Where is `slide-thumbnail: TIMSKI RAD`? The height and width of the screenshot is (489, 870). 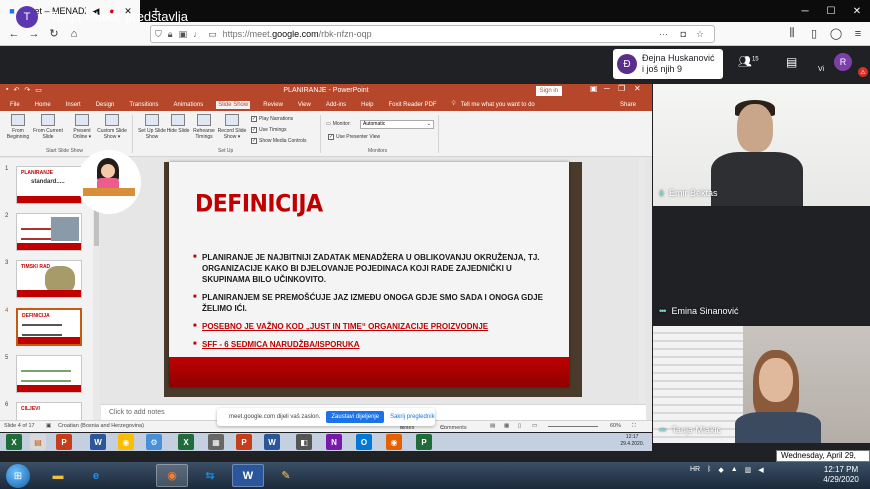 slide-thumbnail: TIMSKI RAD is located at coordinates (49, 279).